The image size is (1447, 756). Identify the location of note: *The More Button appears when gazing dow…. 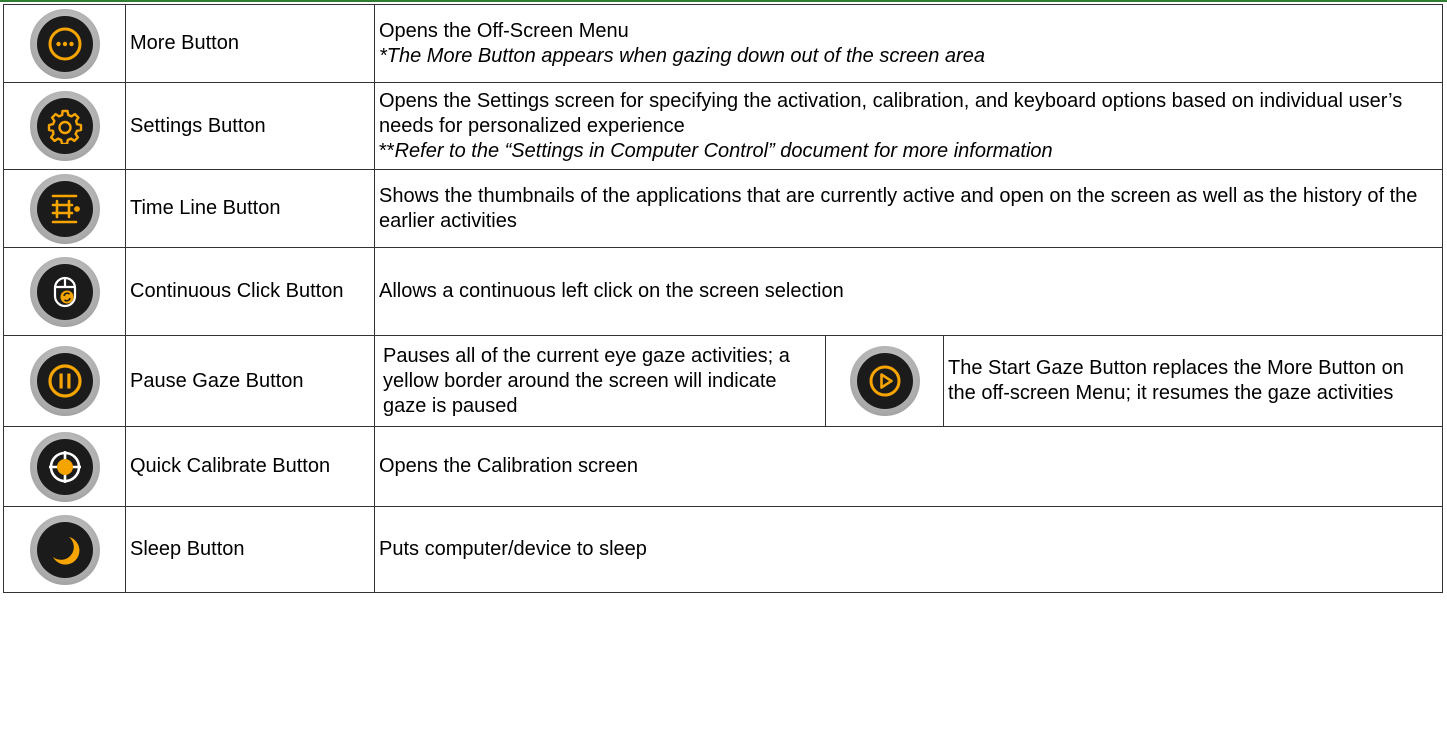
(682, 55).